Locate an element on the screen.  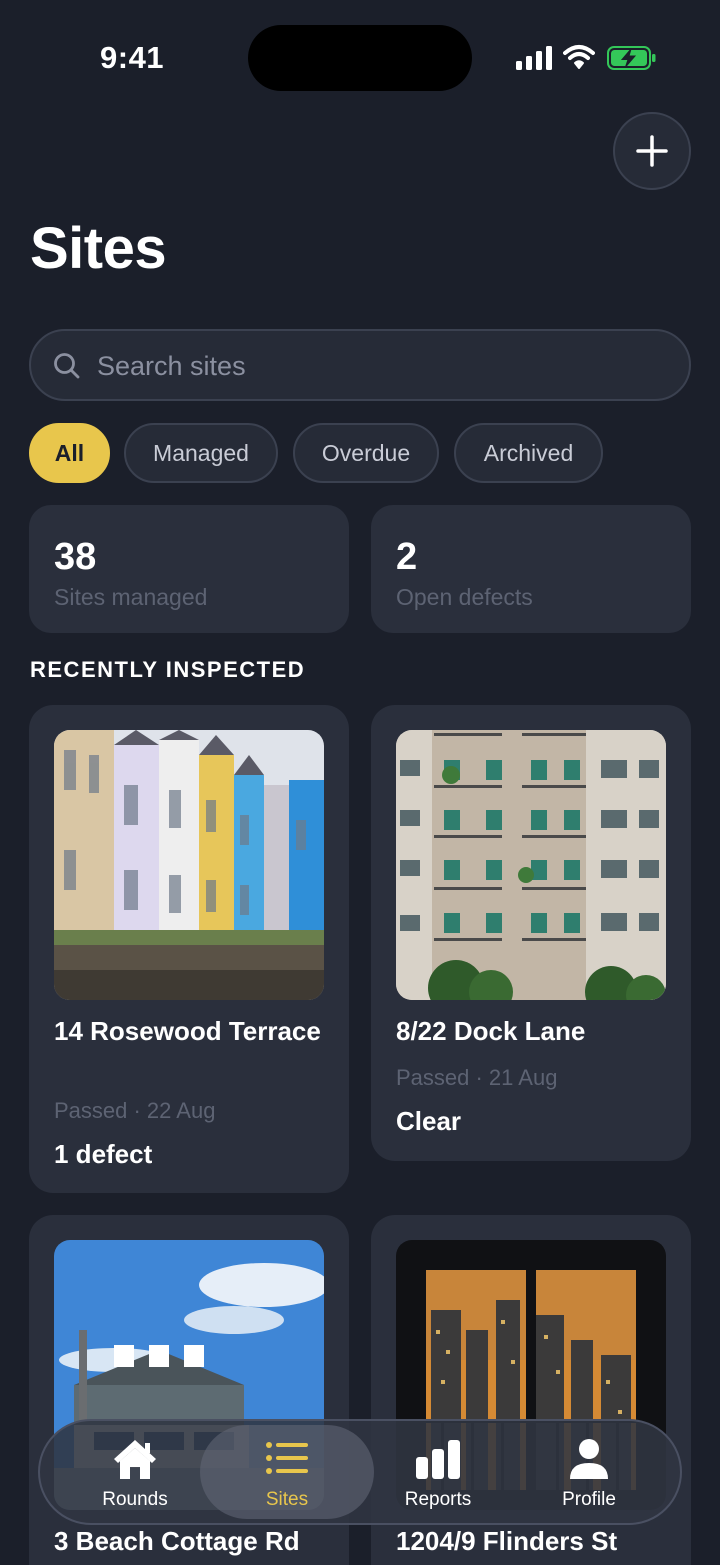
page-title: Sites is located at coordinates (98, 248).